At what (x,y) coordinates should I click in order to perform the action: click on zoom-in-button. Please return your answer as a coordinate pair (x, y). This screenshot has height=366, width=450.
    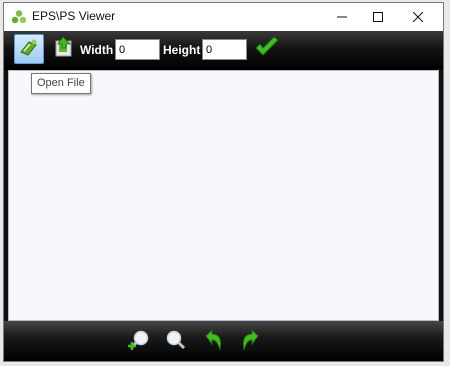
    Looking at the image, I should click on (140, 342).